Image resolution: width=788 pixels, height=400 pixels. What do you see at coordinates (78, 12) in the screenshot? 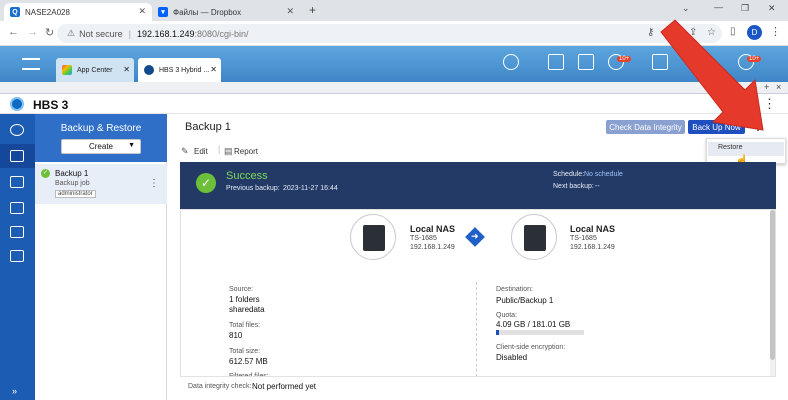
I see `browser-tab-nas: Q NASE2A028 ✕` at bounding box center [78, 12].